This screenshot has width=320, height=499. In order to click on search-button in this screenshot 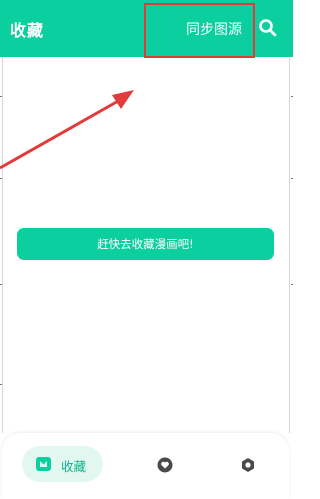, I will do `click(268, 28)`.